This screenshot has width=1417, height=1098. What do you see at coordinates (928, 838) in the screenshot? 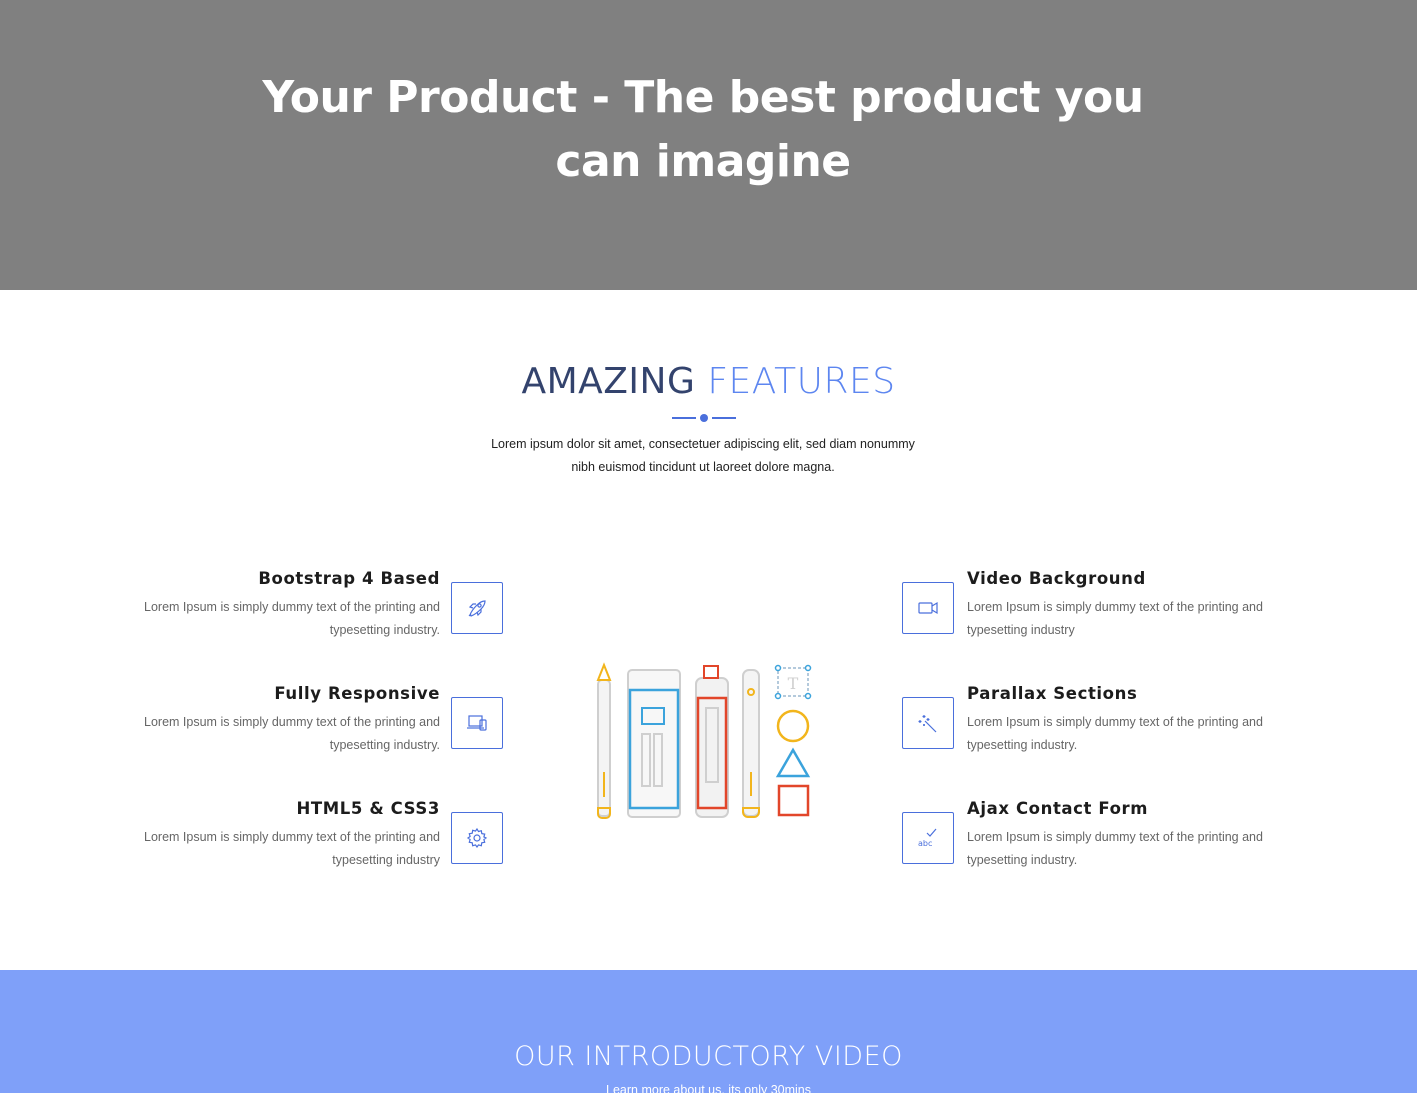
I see `spellcheck-icon: abc` at bounding box center [928, 838].